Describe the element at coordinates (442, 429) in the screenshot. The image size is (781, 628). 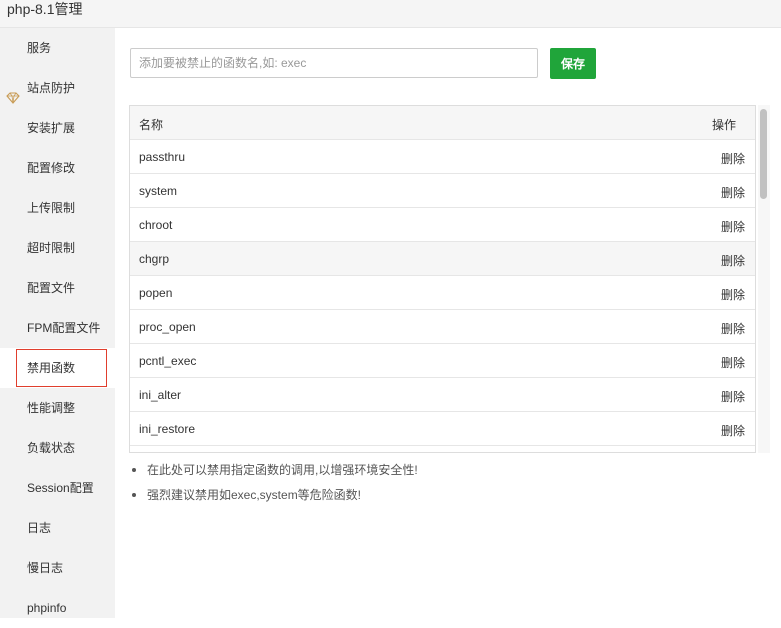
I see `table-row: ini_restore 删除` at that location.